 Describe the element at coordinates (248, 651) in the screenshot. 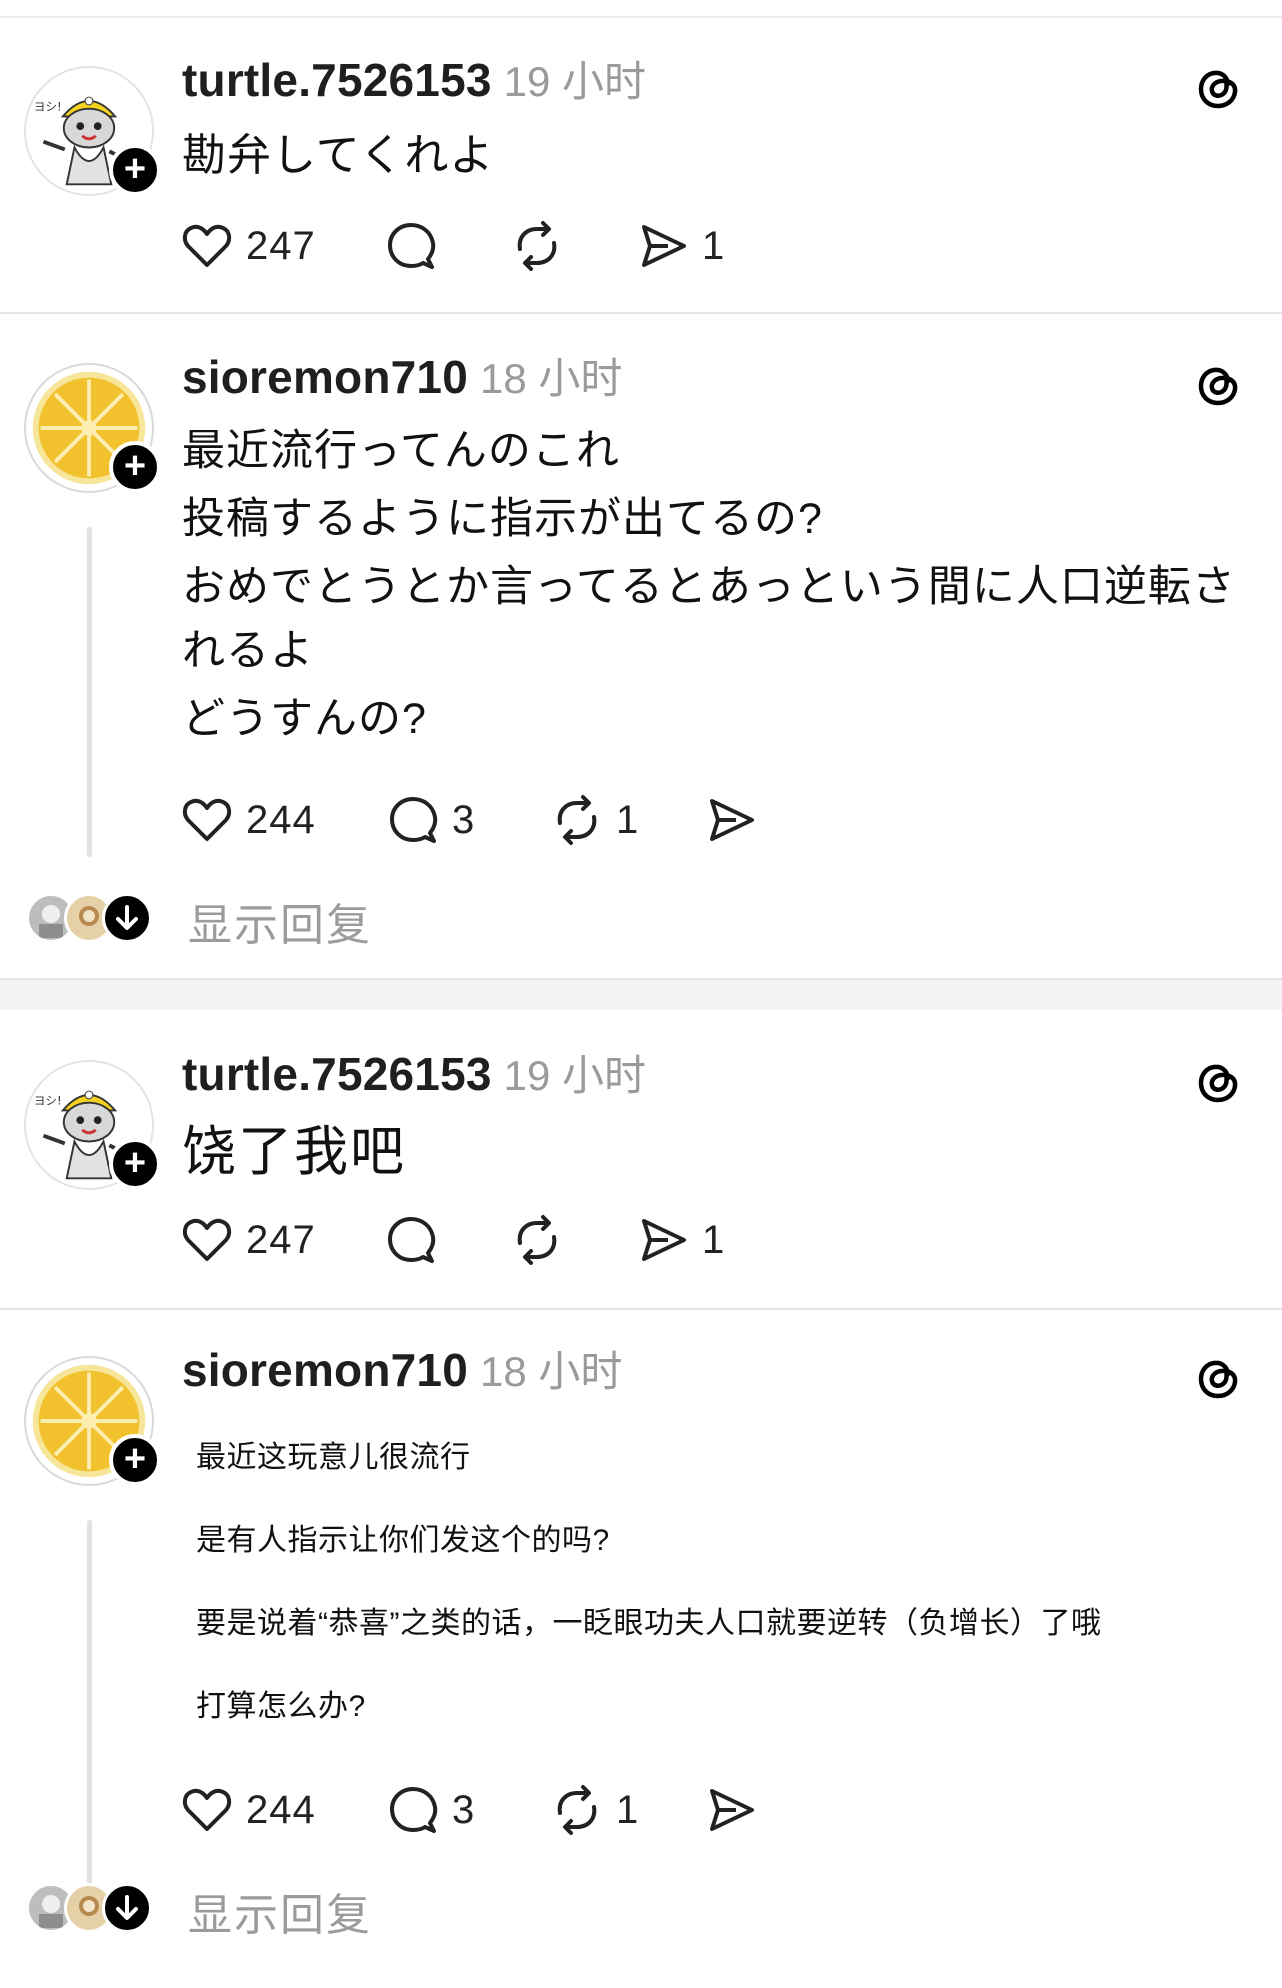

I see `post-text-line: れるよ` at that location.